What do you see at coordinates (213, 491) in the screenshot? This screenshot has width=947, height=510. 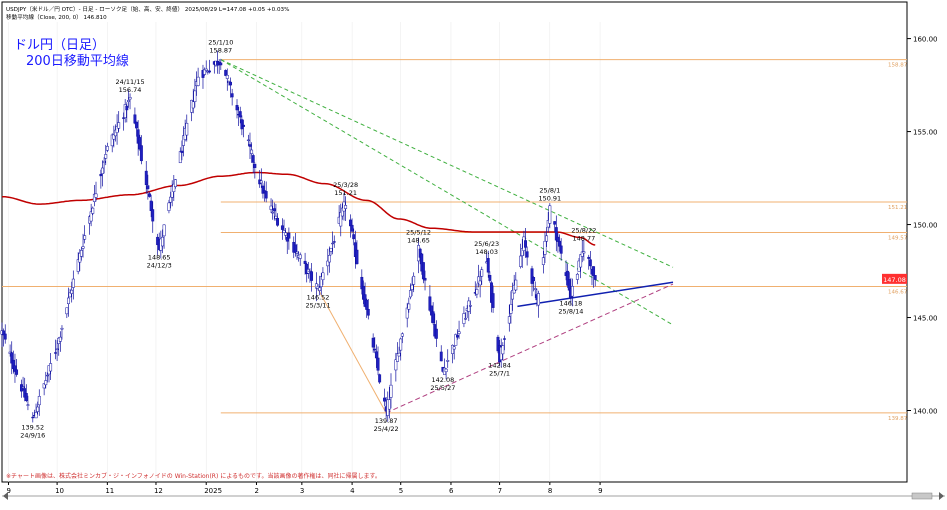 I see `x-tick-label: 2025` at bounding box center [213, 491].